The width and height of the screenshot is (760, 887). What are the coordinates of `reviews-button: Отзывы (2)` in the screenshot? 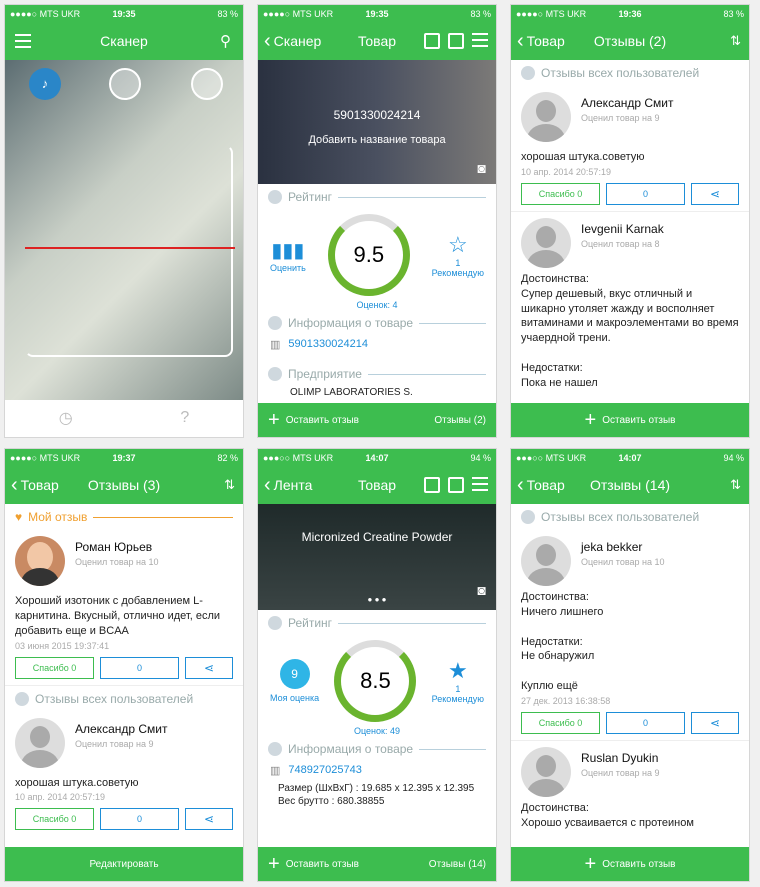 It's located at (460, 420).